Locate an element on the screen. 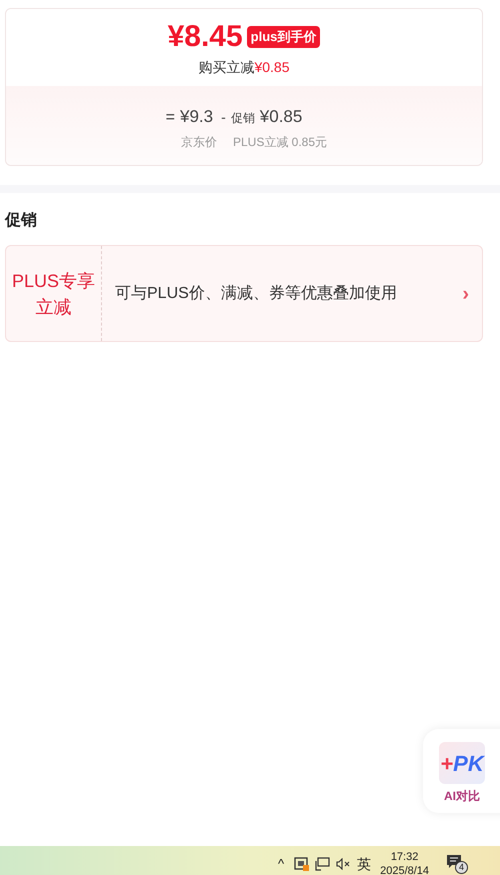 The height and width of the screenshot is (875, 500). saving-amount: ¥0.85 is located at coordinates (272, 67).